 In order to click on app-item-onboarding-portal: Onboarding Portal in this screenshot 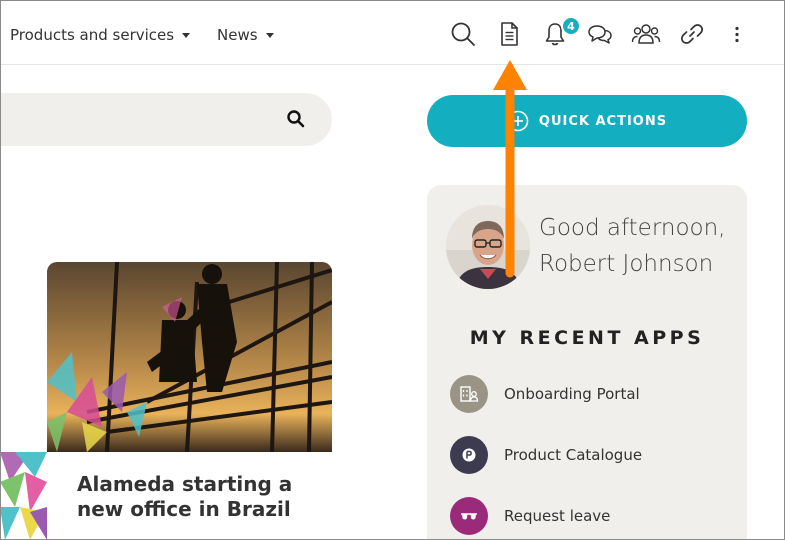, I will do `click(545, 394)`.